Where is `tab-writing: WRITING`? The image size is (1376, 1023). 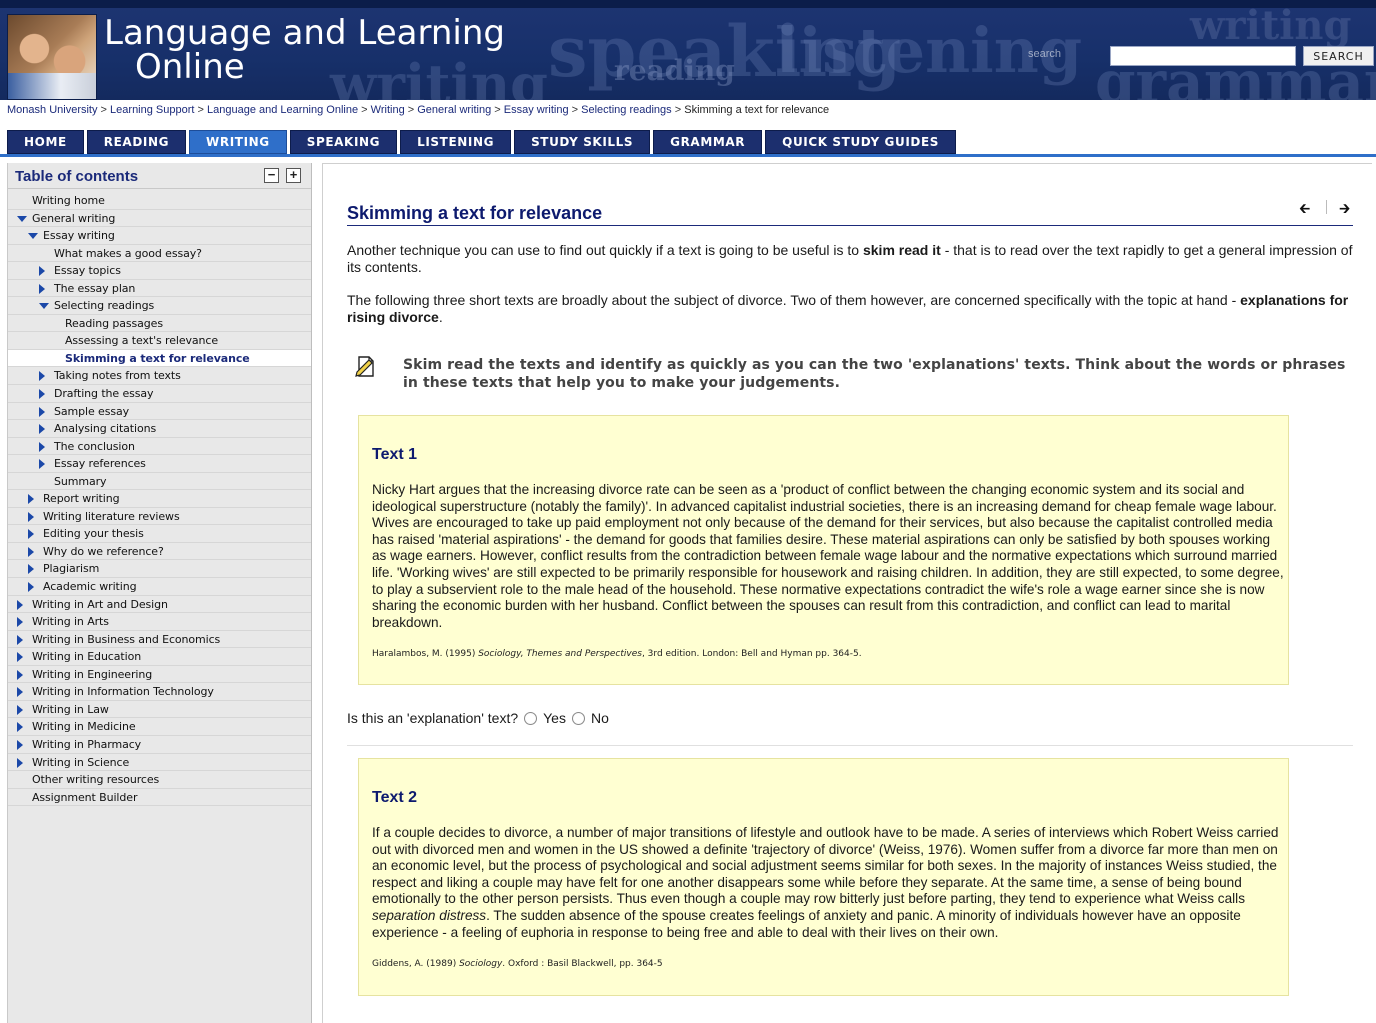 tab-writing: WRITING is located at coordinates (238, 142).